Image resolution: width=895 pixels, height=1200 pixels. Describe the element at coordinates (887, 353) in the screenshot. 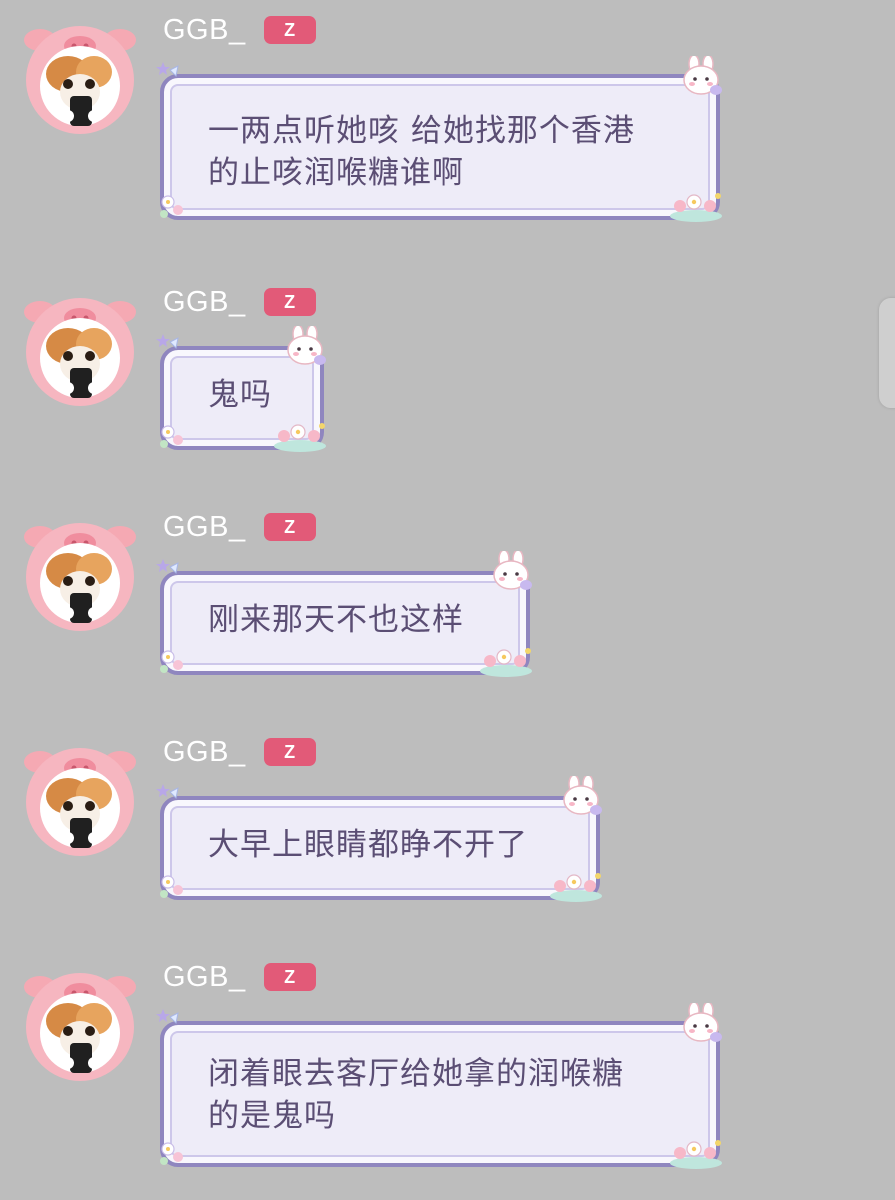

I see `side-drawer-handle` at that location.